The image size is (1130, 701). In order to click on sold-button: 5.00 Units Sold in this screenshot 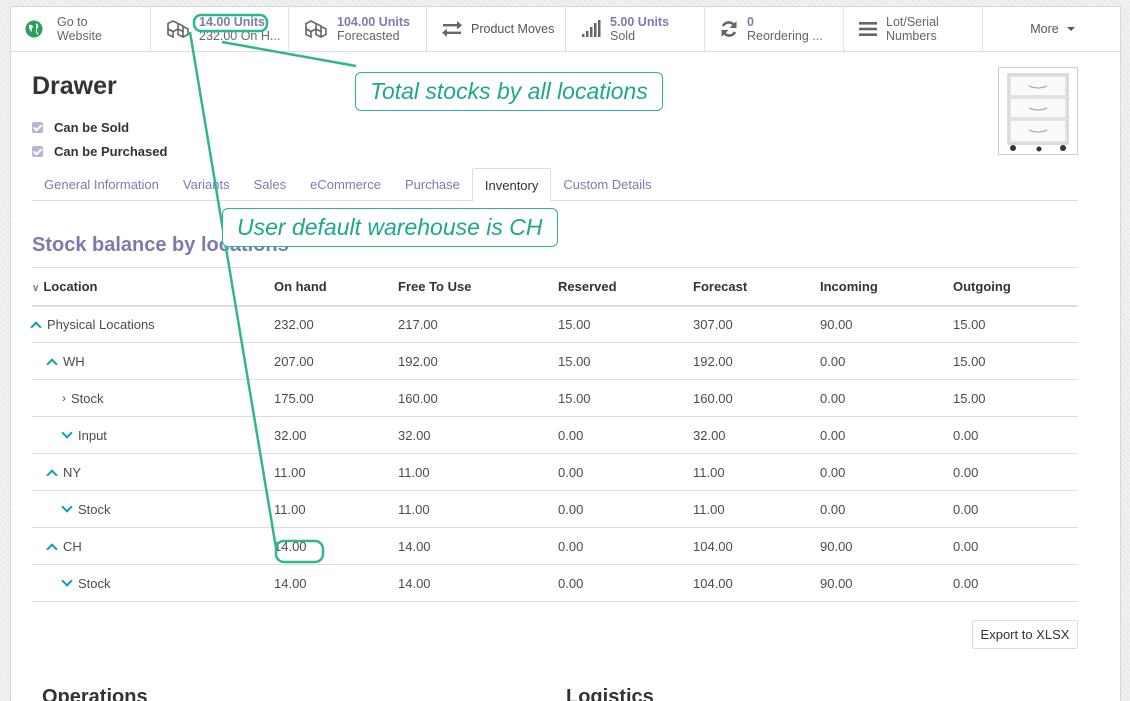, I will do `click(635, 29)`.